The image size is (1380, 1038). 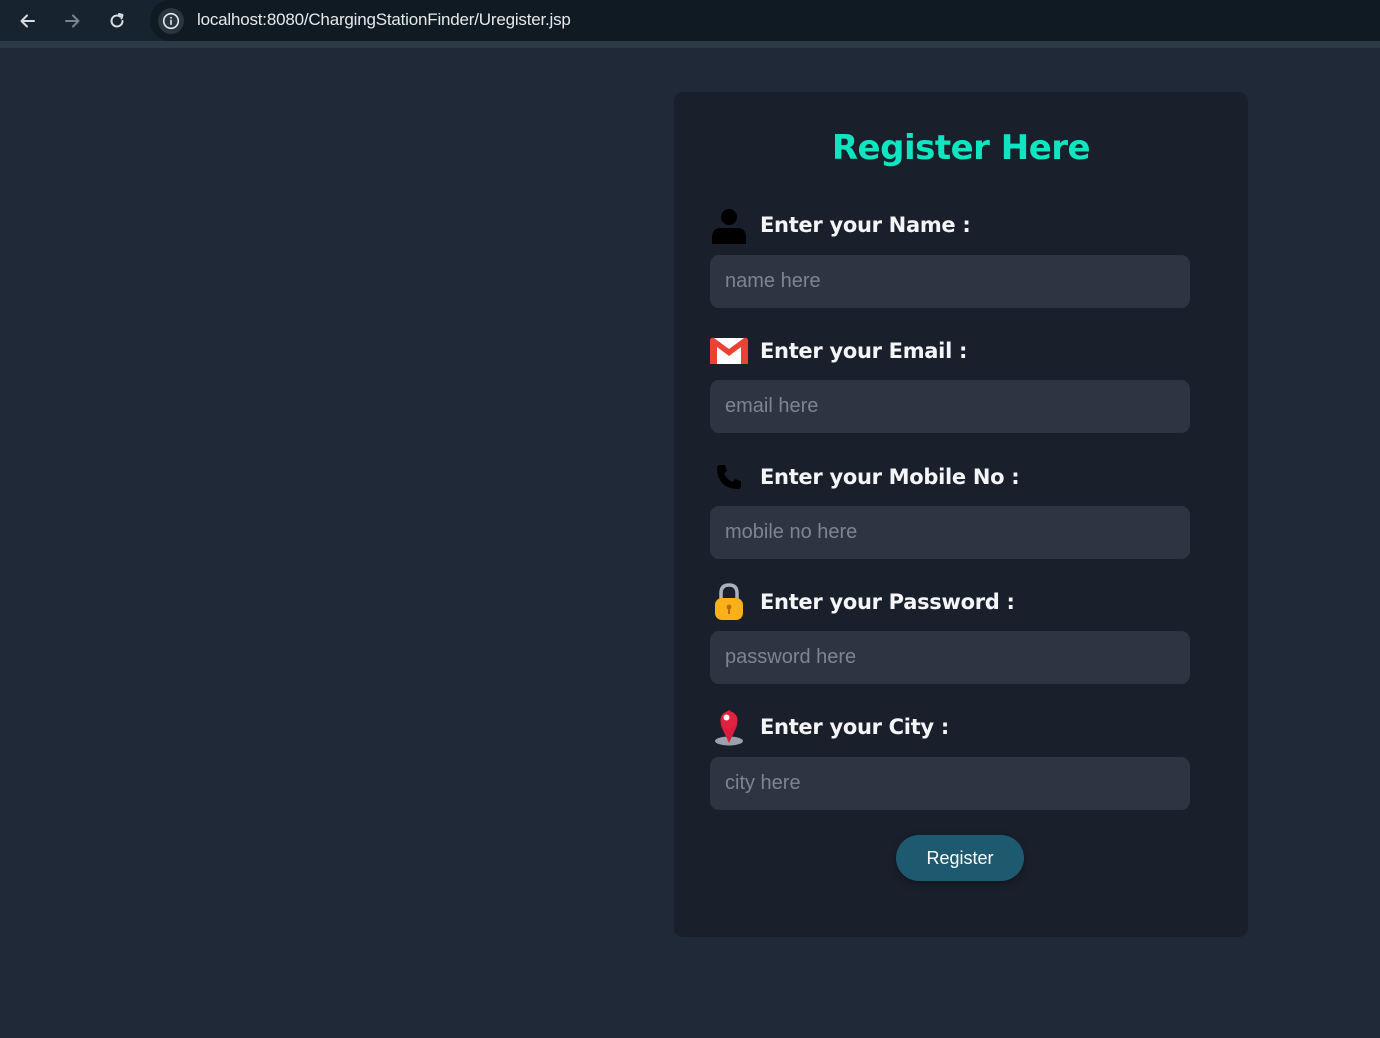 I want to click on site-info-button, so click(x=171, y=21).